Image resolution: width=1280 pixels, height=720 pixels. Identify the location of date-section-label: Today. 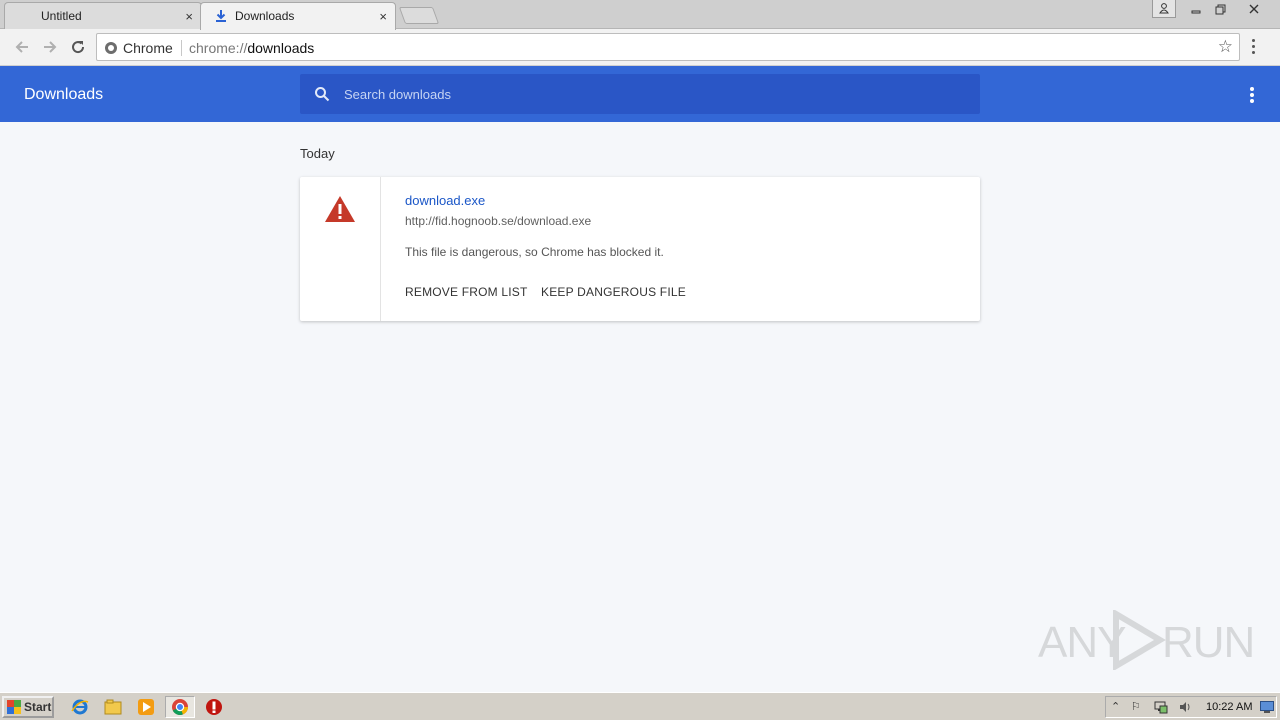
(317, 153).